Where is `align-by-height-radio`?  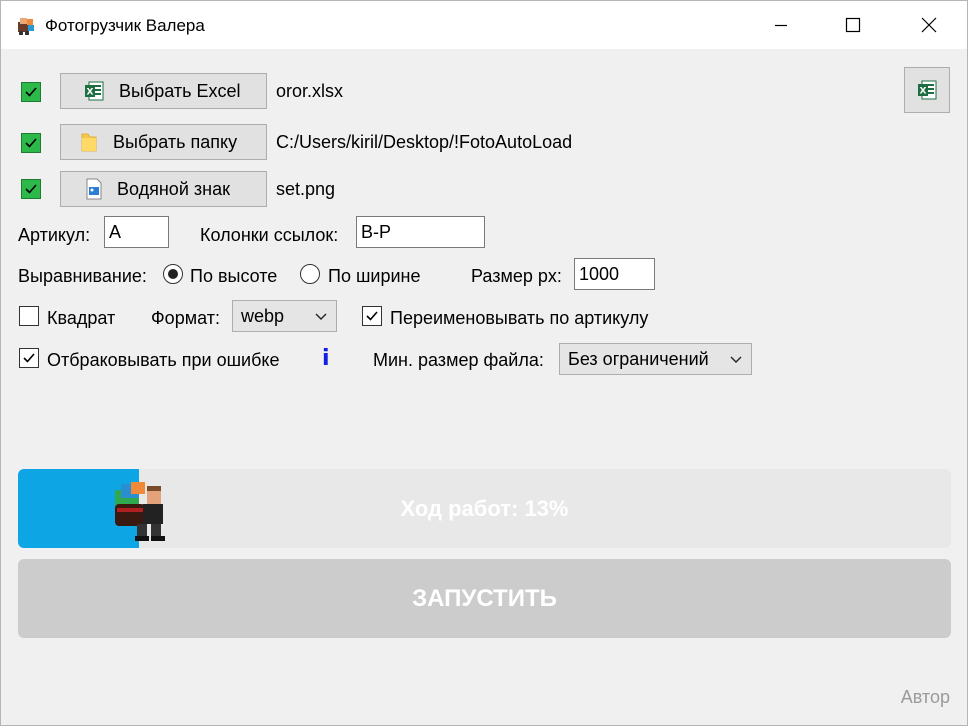
align-by-height-radio is located at coordinates (173, 274).